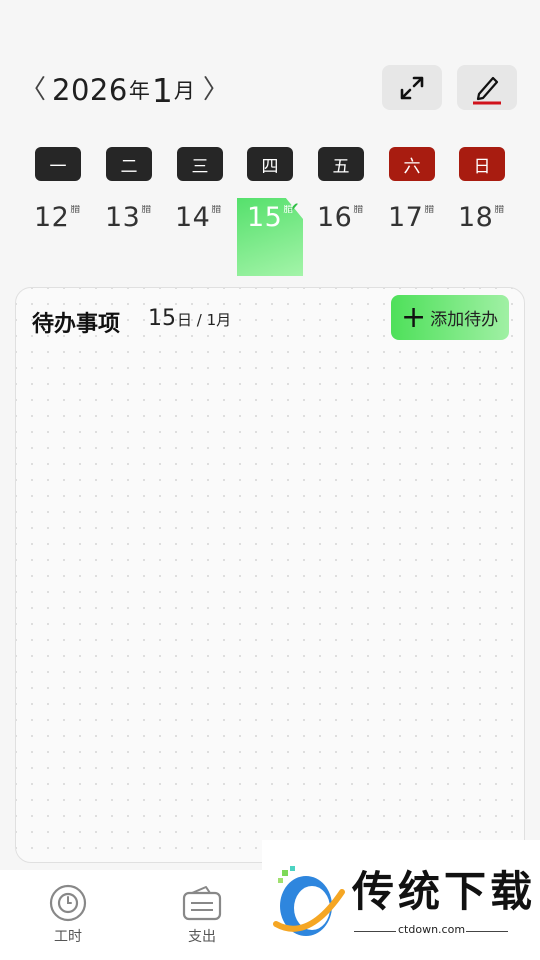  What do you see at coordinates (270, 164) in the screenshot?
I see `weekday-thu: 四` at bounding box center [270, 164].